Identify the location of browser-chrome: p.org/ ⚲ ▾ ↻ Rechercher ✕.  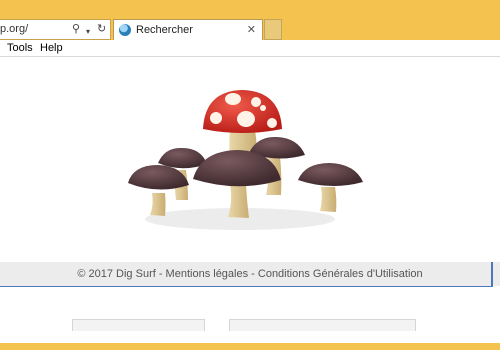
(250, 20).